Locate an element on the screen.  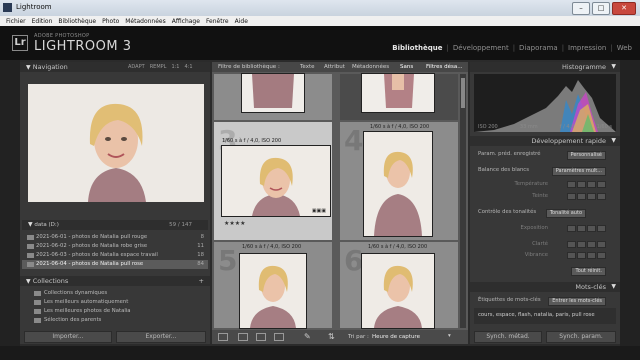
module-bibliotheque: Bibliothèque is located at coordinates (417, 48).